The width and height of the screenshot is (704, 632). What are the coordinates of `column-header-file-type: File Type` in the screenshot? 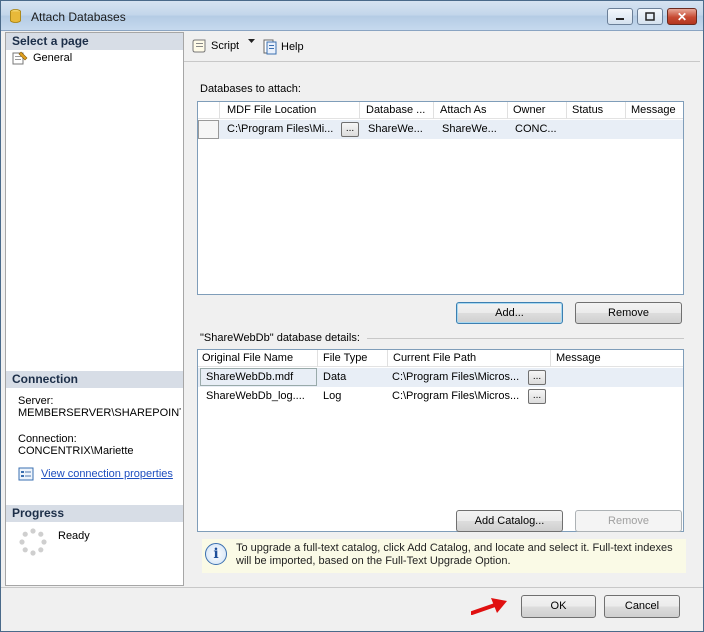 It's located at (353, 358).